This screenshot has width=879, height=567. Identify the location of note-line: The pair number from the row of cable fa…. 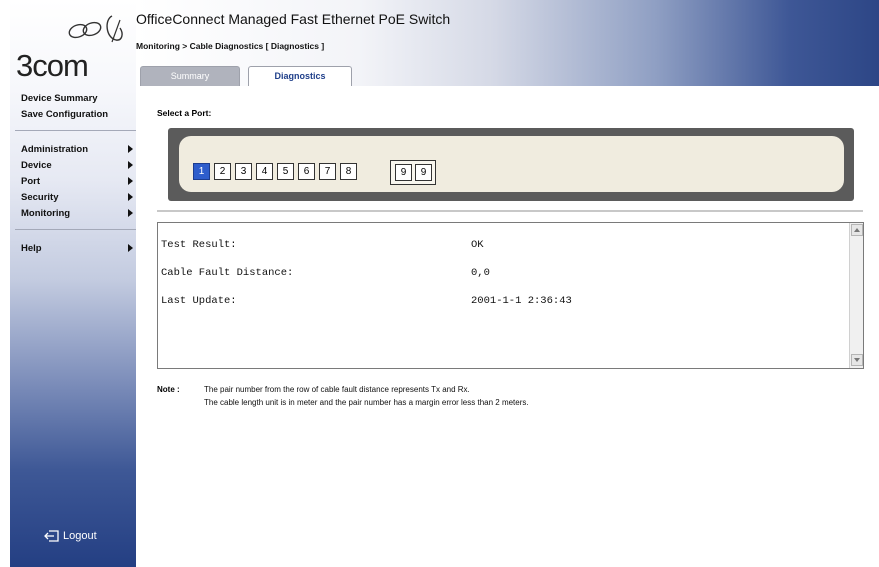
(337, 389).